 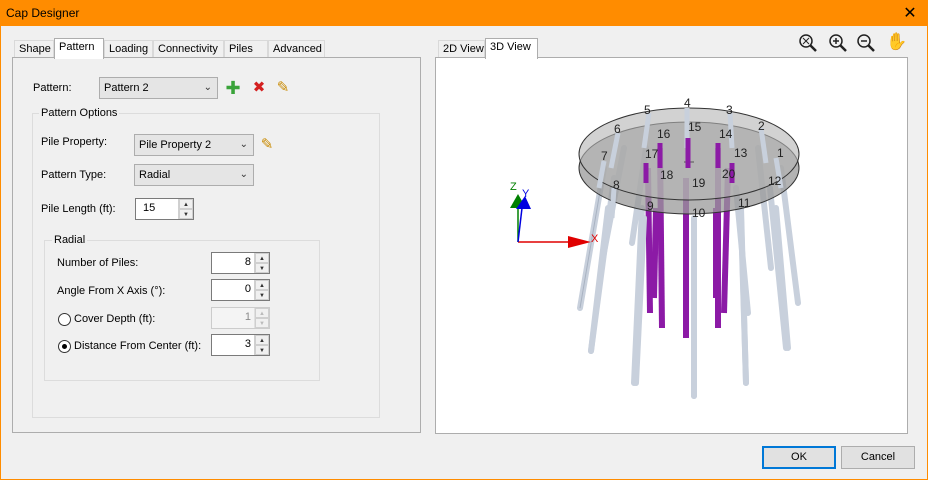 I want to click on tab-2d-view: 2D View, so click(x=461, y=49).